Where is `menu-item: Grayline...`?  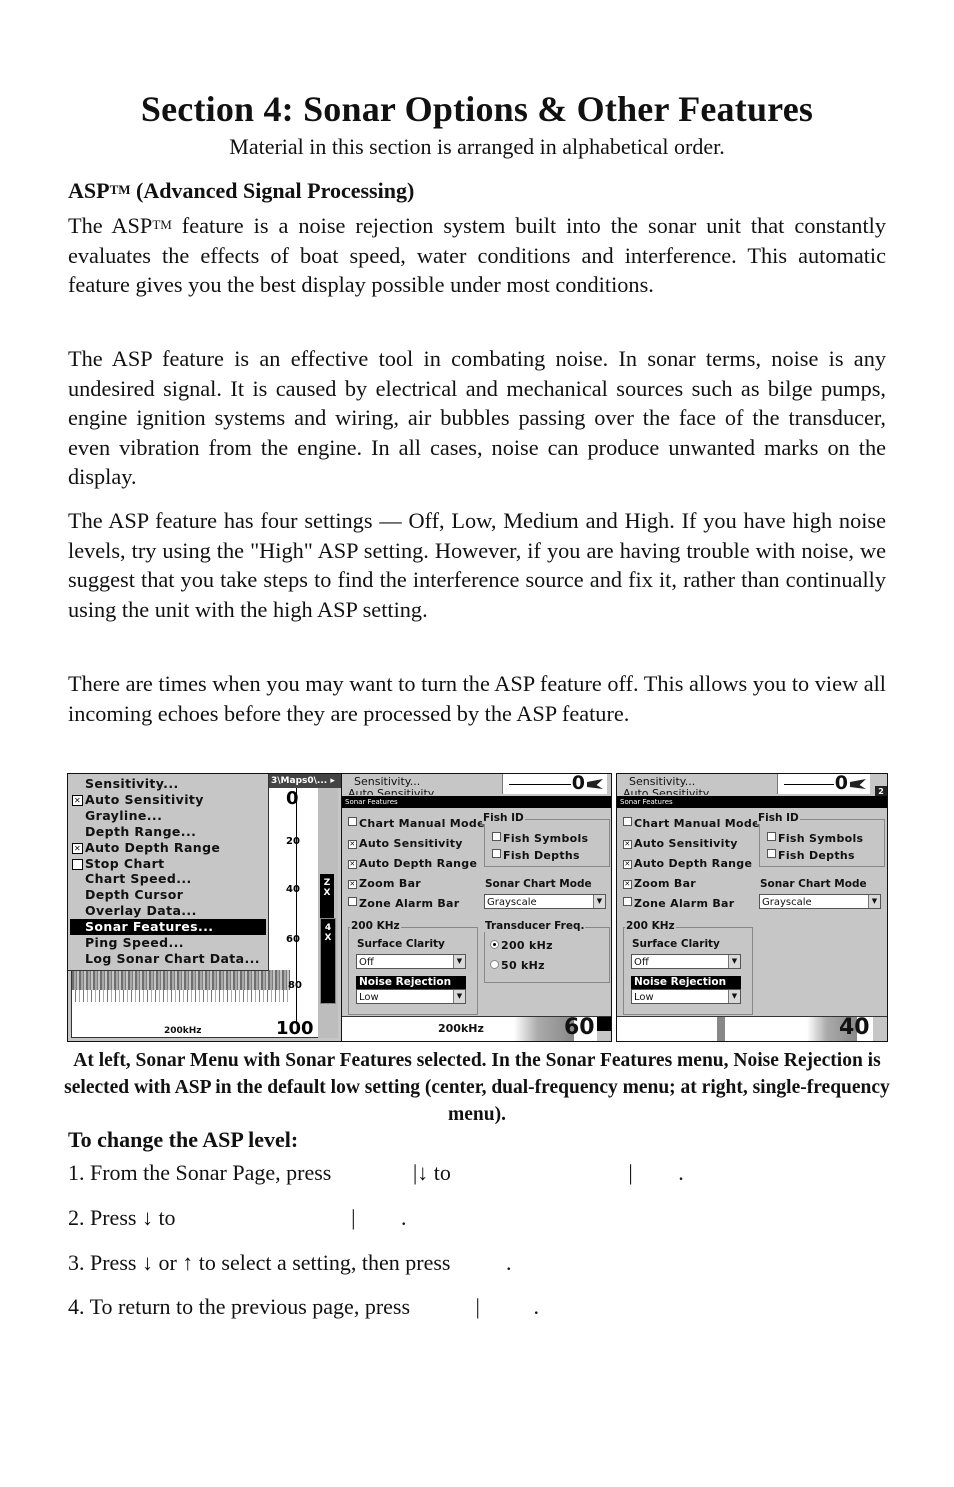
menu-item: Grayline... is located at coordinates (168, 816).